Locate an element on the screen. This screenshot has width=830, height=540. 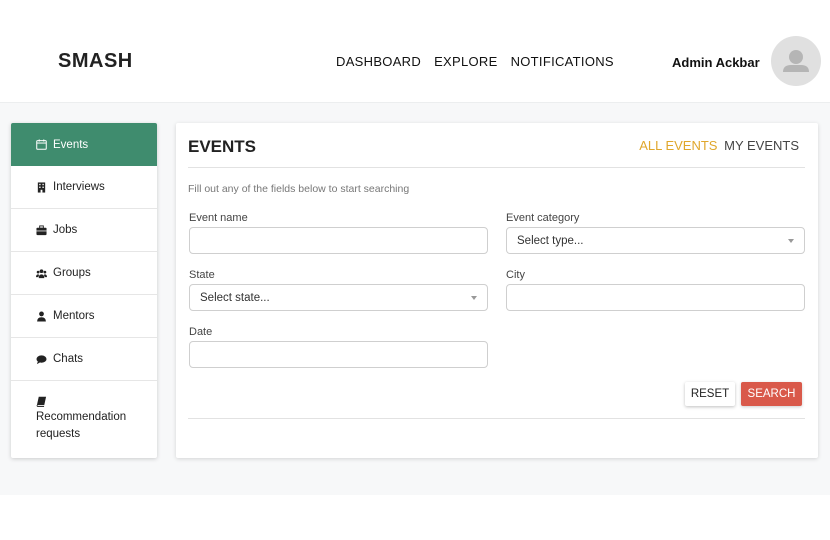
sidebar-item-chats: Chats is located at coordinates (84, 359).